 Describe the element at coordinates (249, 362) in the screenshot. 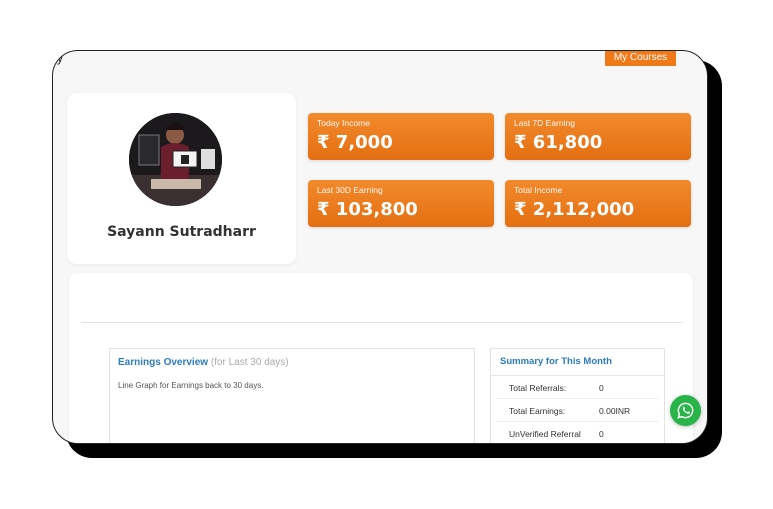

I see `earnings-overview-subtitle: (for Last 30 days)` at that location.